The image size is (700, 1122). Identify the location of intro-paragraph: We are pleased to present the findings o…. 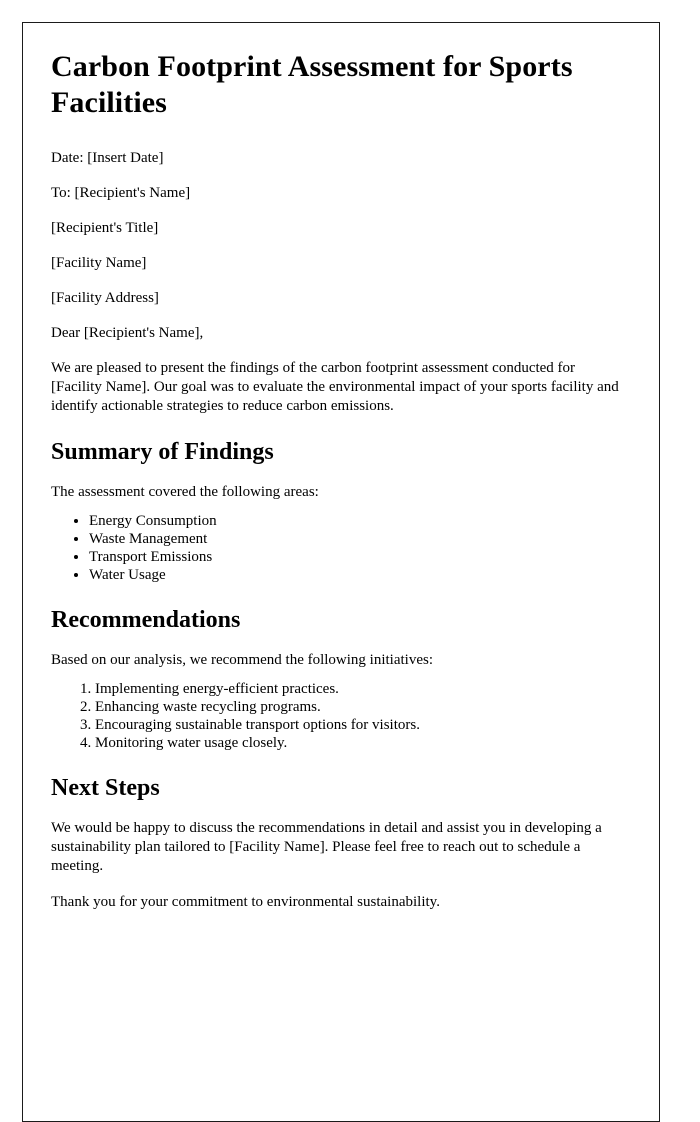
(335, 387).